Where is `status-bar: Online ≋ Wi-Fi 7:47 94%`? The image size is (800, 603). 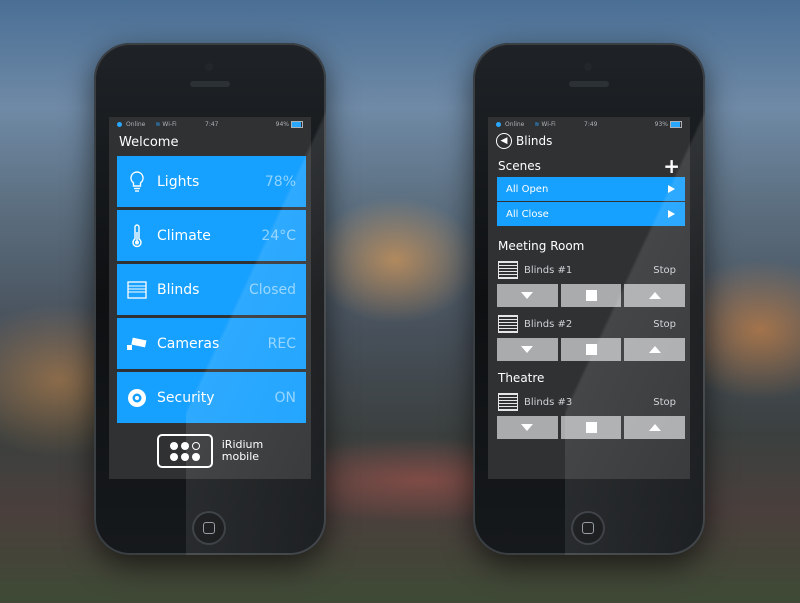
status-bar: Online ≋ Wi-Fi 7:47 94% is located at coordinates (210, 124).